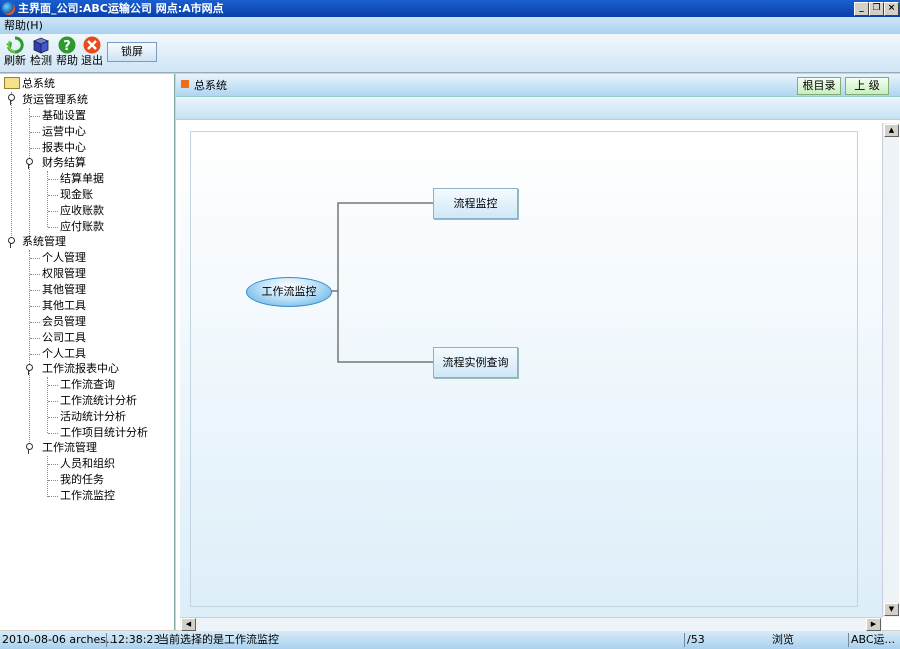 The image size is (900, 649). I want to click on sub-toolbar, so click(538, 108).